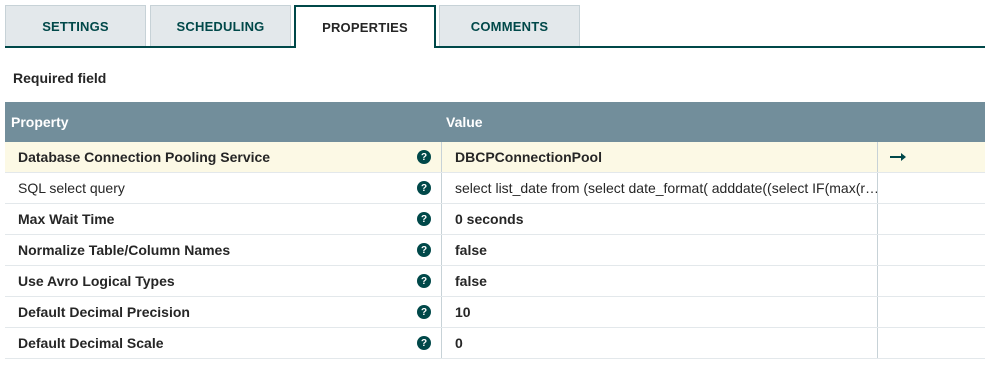  I want to click on table-row: Max Wait Time ? 0 seconds, so click(495, 219).